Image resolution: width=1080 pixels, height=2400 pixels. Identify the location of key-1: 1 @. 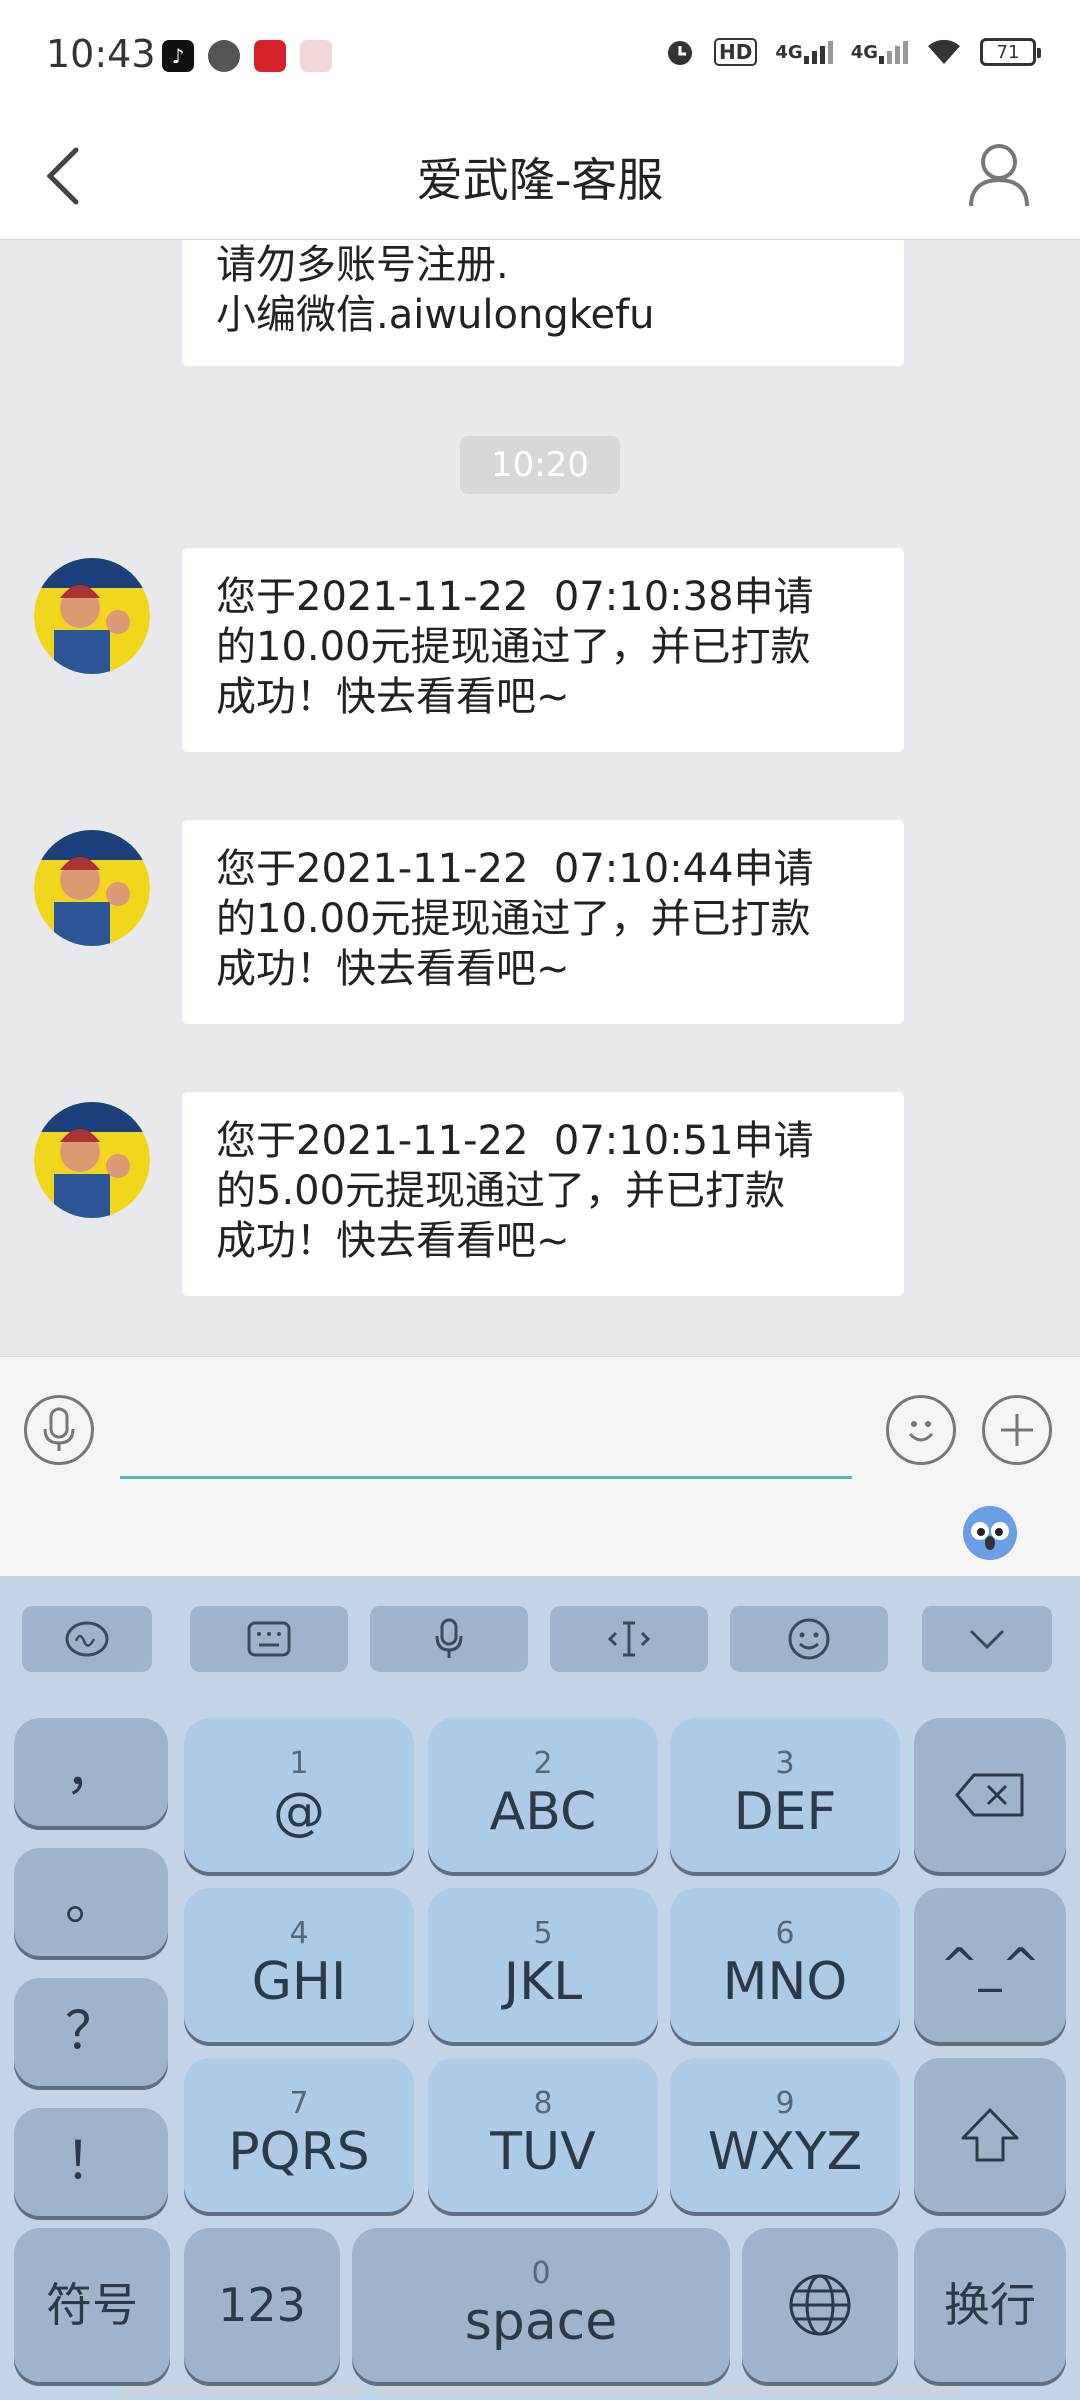
(299, 1795).